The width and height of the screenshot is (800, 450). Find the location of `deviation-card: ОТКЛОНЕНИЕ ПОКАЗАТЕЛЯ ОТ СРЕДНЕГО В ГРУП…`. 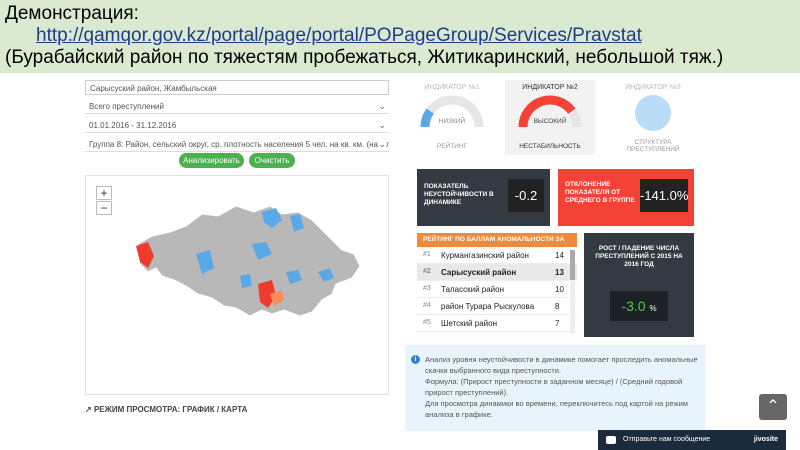

deviation-card: ОТКЛОНЕНИЕ ПОКАЗАТЕЛЯ ОТ СРЕДНЕГО В ГРУП… is located at coordinates (626, 197).